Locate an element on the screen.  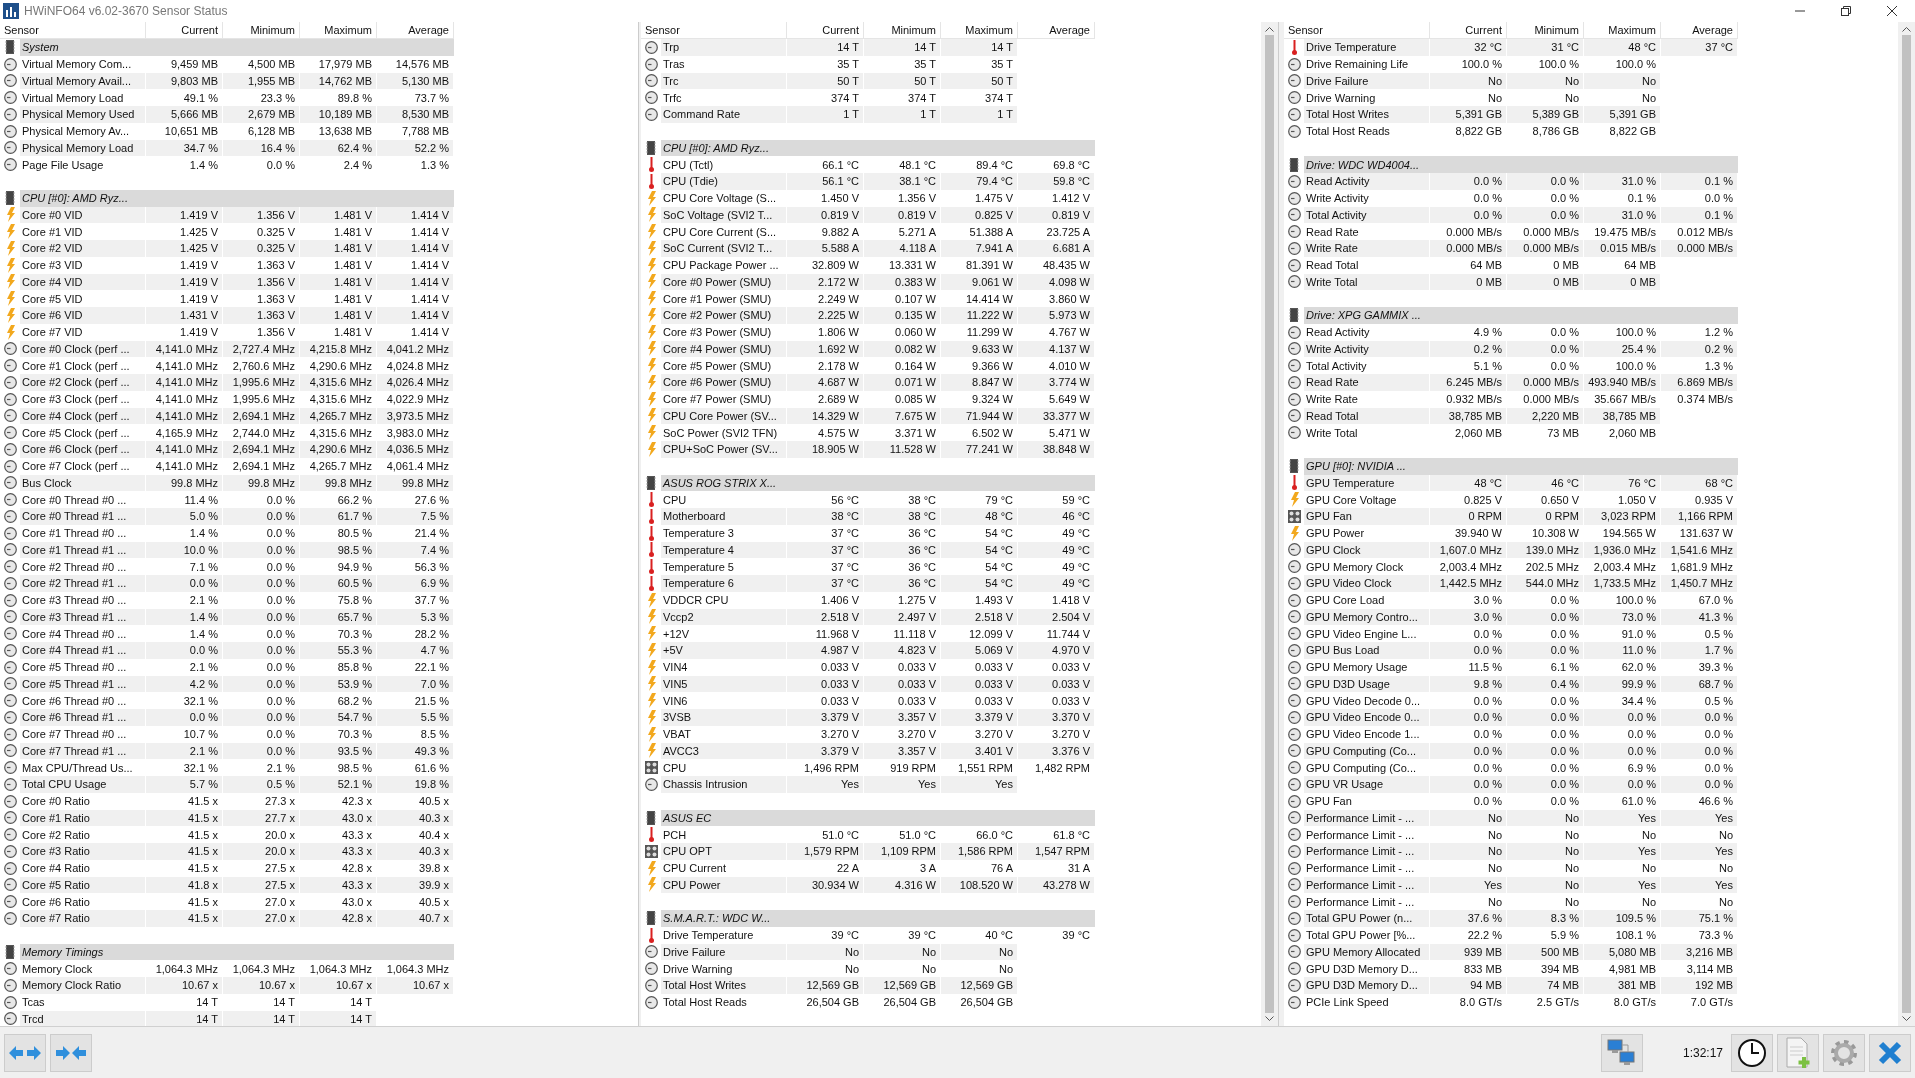
sensor-value: 27.5 x is located at coordinates (261, 885).